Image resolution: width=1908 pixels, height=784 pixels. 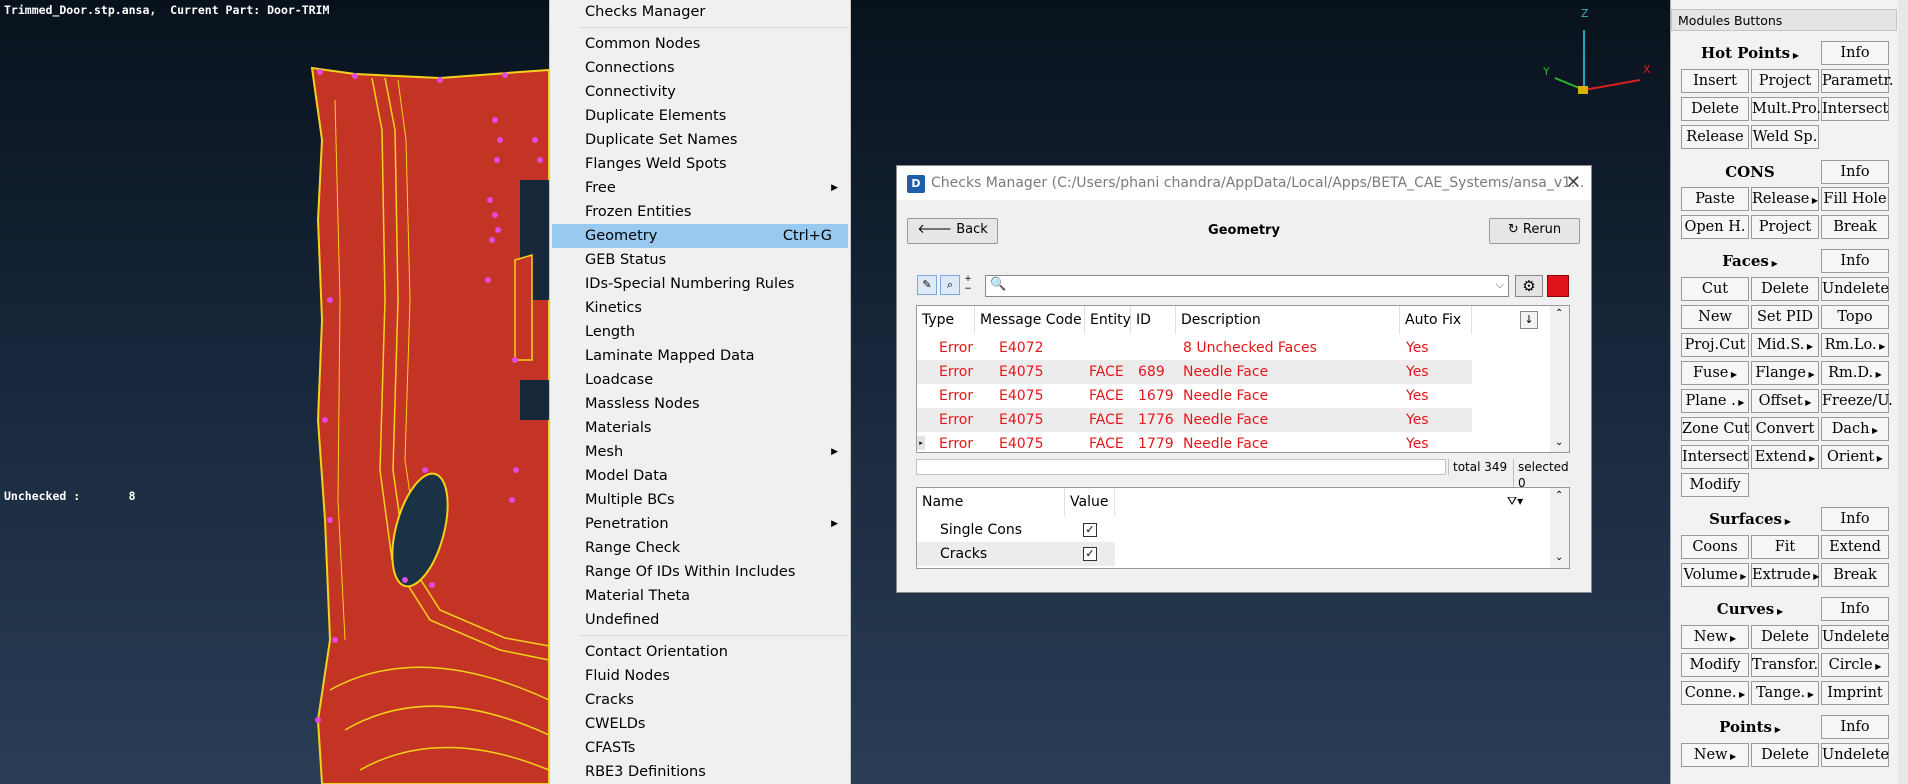 I want to click on btn-c-imprint: Imprint, so click(x=1855, y=693).